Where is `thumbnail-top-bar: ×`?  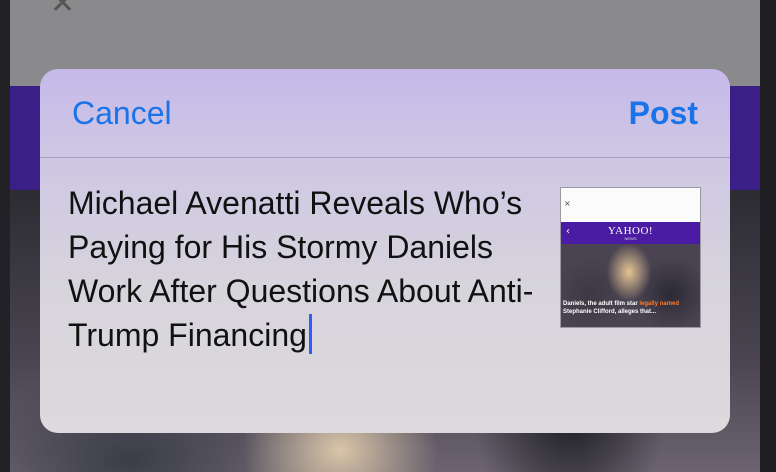 thumbnail-top-bar: × is located at coordinates (630, 205).